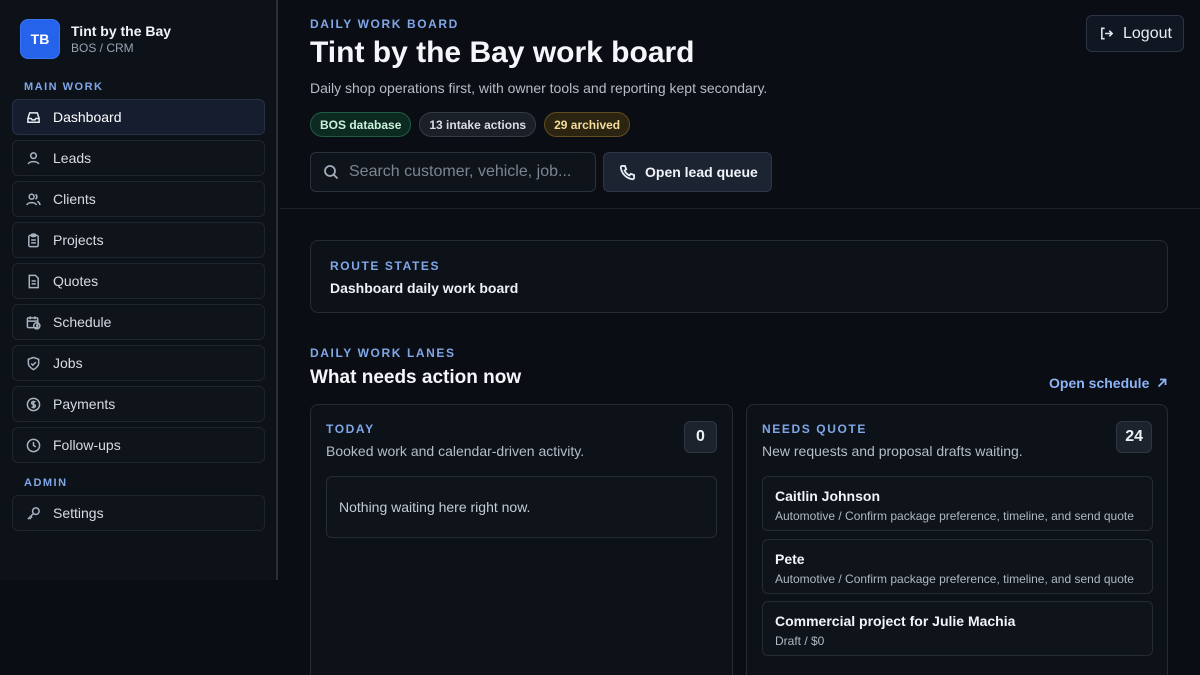 The image size is (1200, 675). I want to click on admin-label: ADMIN, so click(46, 483).